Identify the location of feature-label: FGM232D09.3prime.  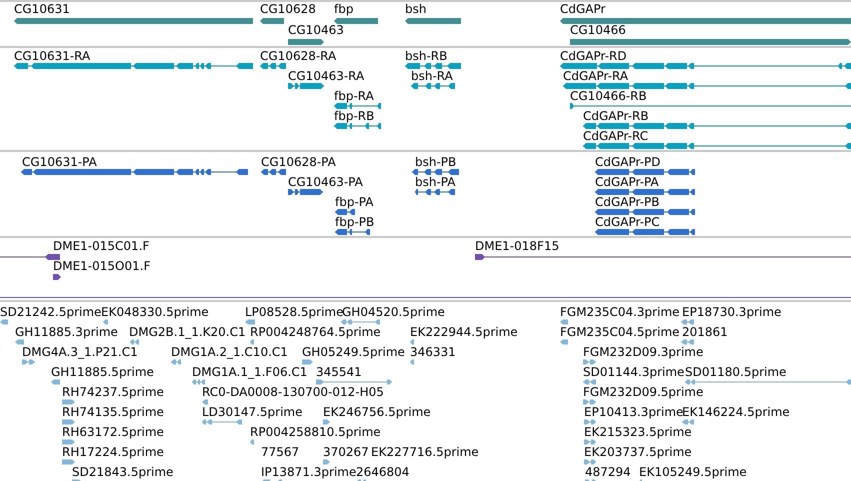
(643, 352).